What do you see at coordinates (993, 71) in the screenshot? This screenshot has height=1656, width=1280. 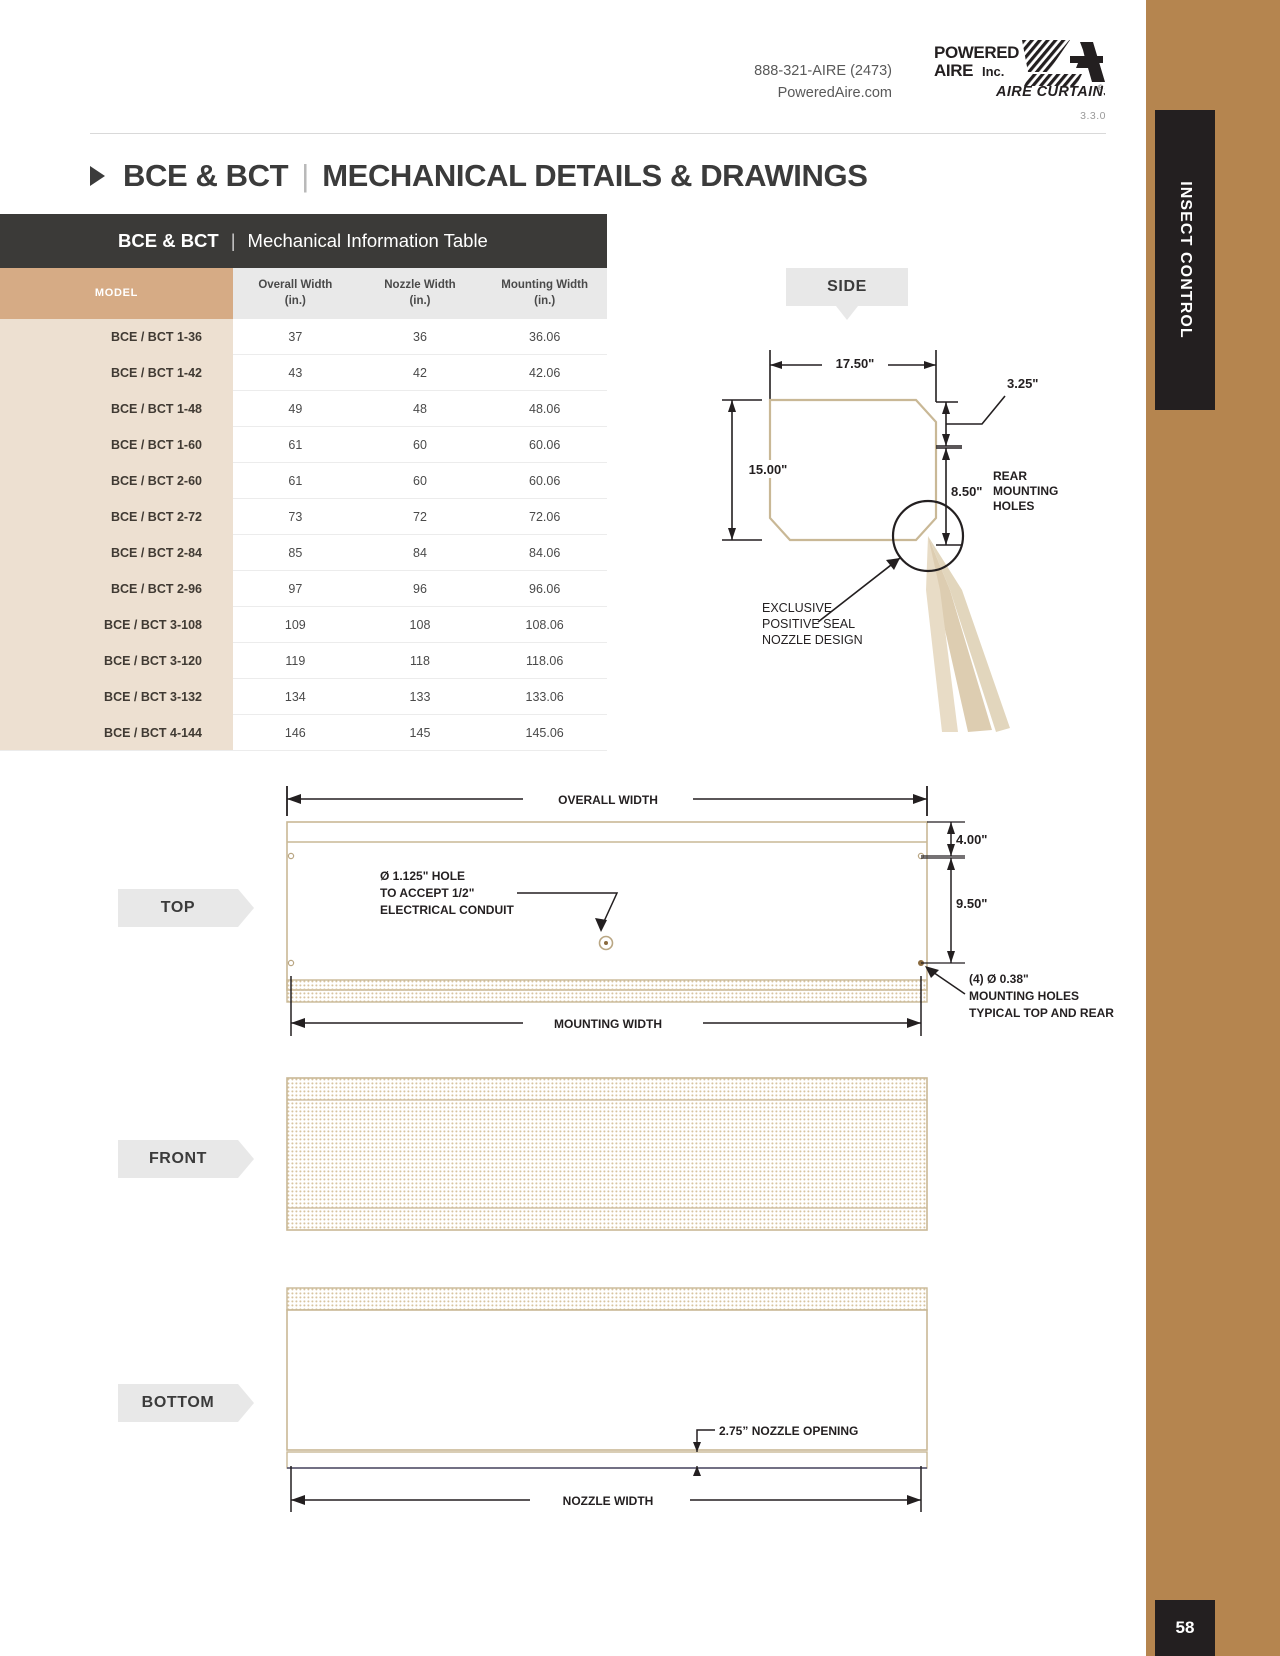 I see `svg-text: Inc.` at bounding box center [993, 71].